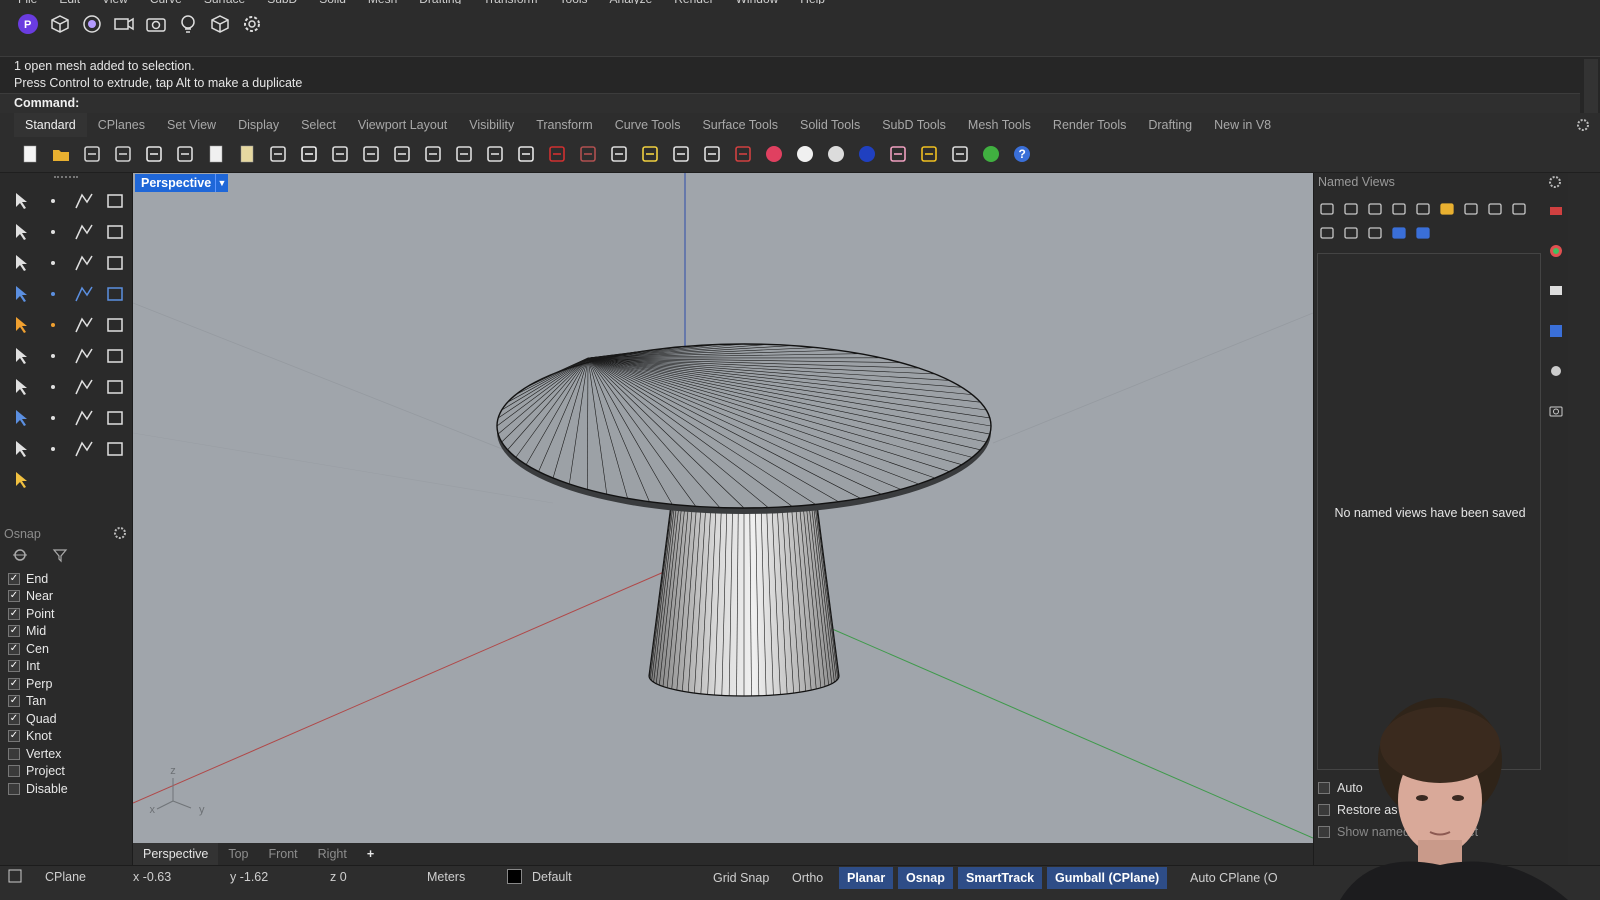  Describe the element at coordinates (21, 417) in the screenshot. I see `solid-tools-icon` at that location.